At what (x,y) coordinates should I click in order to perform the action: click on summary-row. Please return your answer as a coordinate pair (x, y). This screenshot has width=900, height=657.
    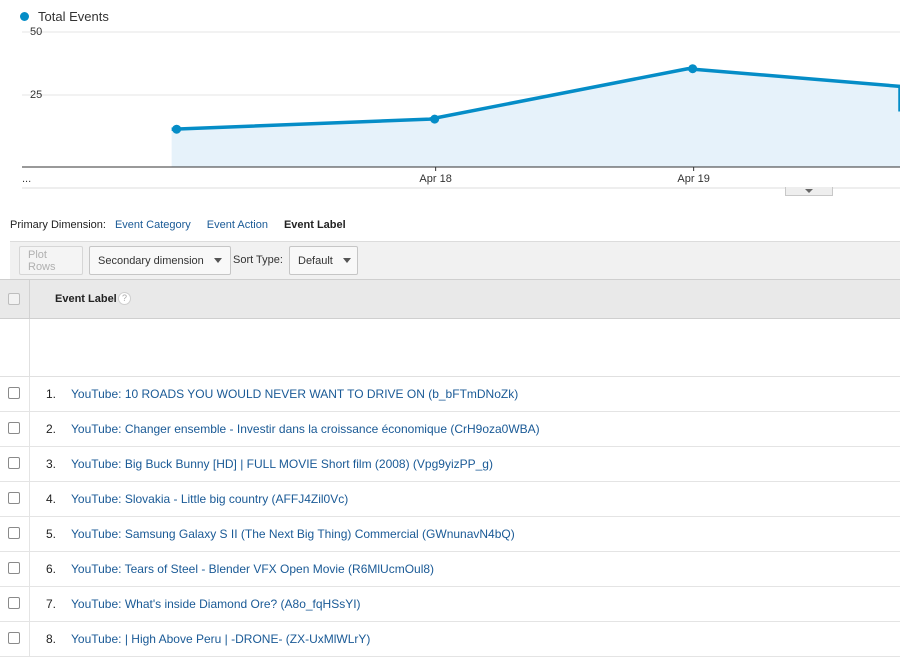
    Looking at the image, I should click on (450, 348).